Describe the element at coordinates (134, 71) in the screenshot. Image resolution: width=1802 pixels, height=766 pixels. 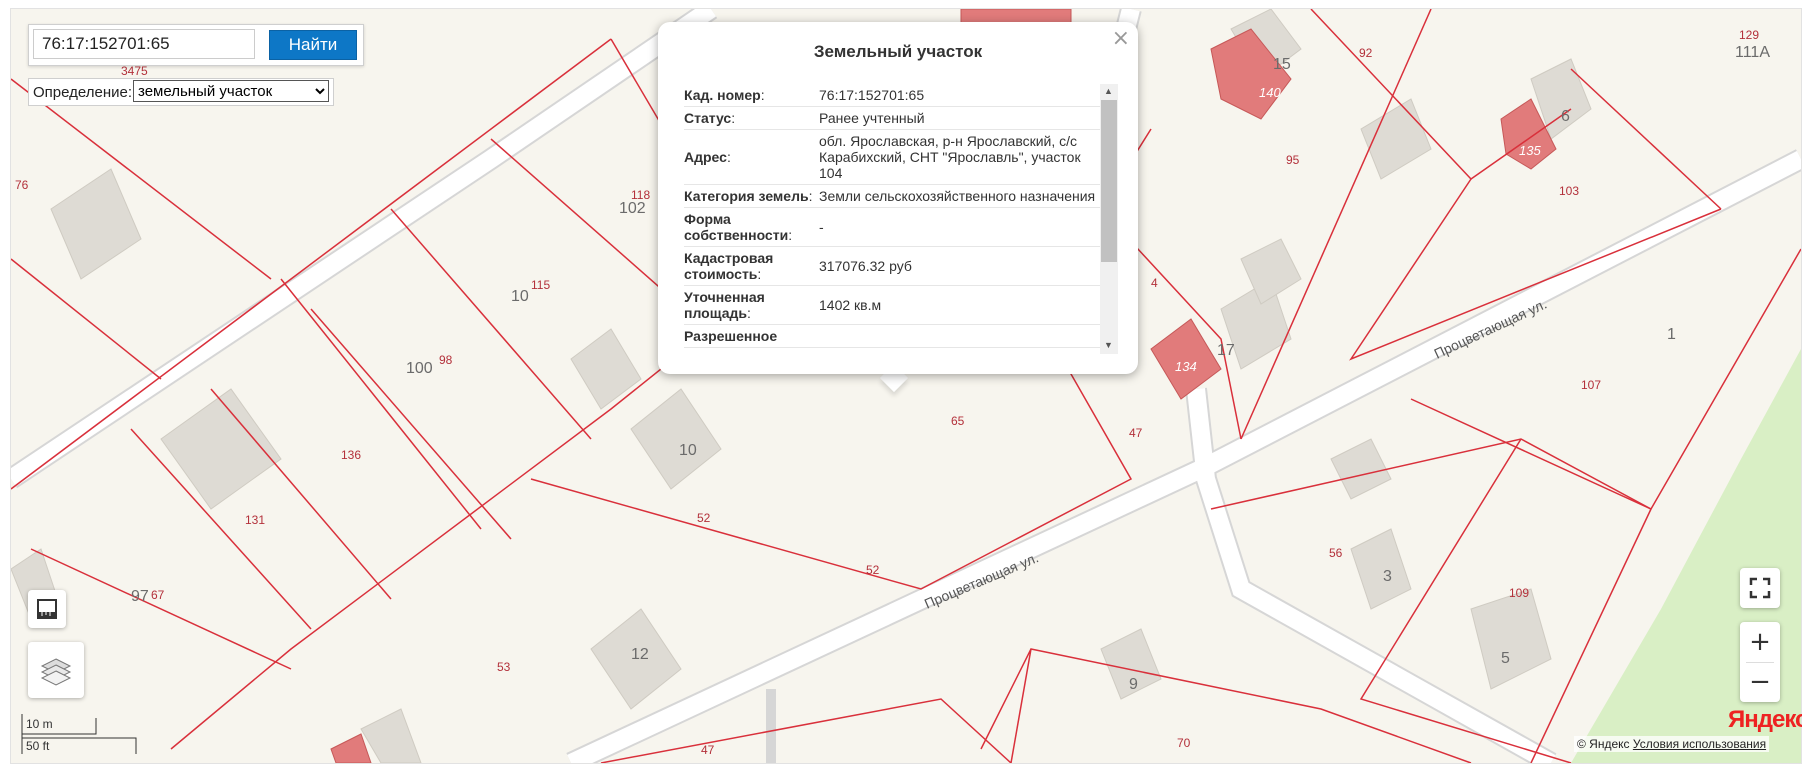
I see `parcel-number: 3475` at that location.